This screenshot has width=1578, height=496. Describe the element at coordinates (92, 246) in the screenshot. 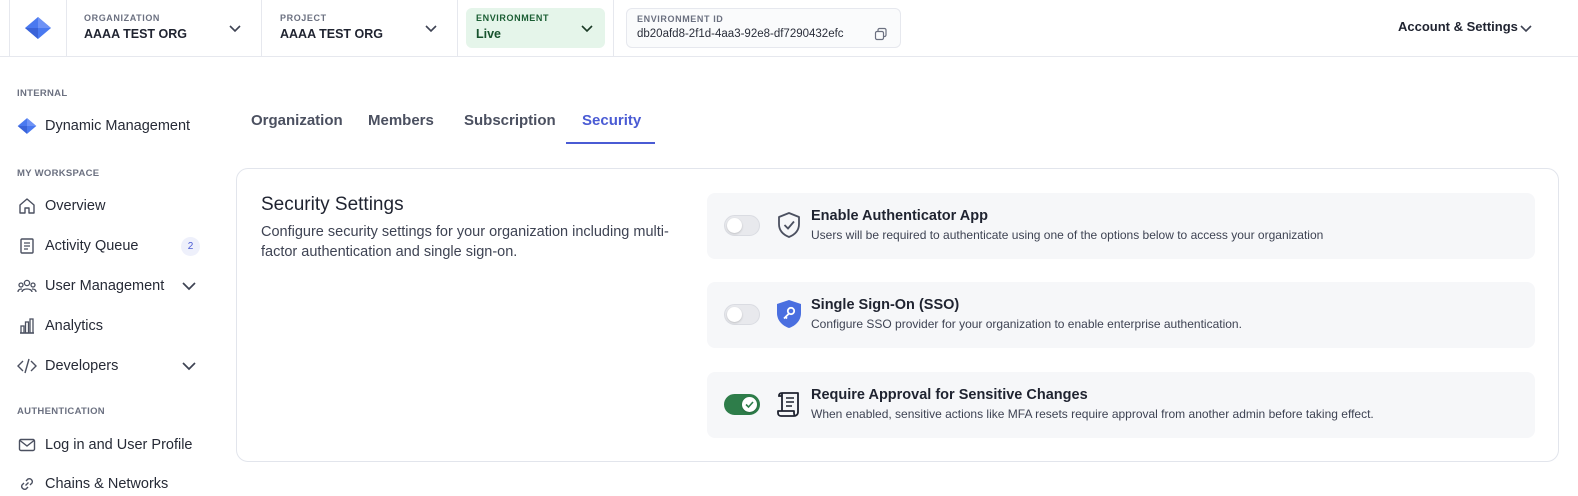

I see `sidebar-item-label: Activity Queue` at that location.